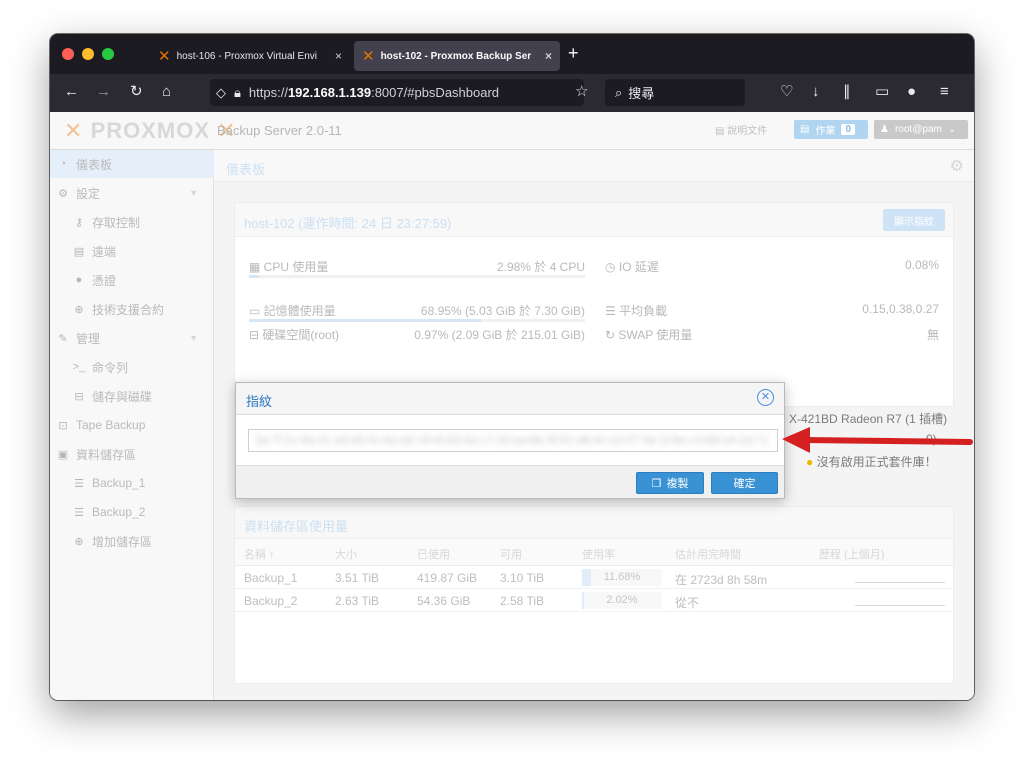 The width and height of the screenshot is (1024, 767). What do you see at coordinates (656, 483) in the screenshot?
I see `copy-icon: ❐` at bounding box center [656, 483].